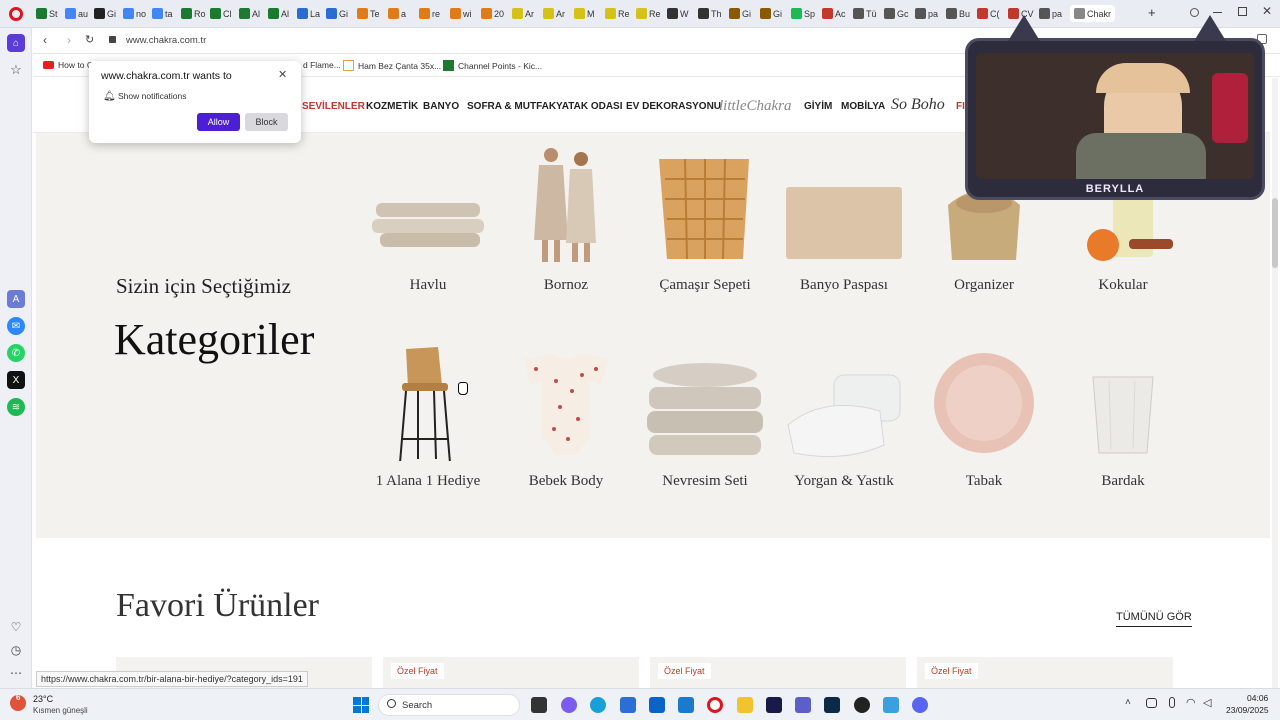 The height and width of the screenshot is (720, 1280). What do you see at coordinates (960, 106) in the screenshot?
I see `nav-item-cut: FI` at bounding box center [960, 106].